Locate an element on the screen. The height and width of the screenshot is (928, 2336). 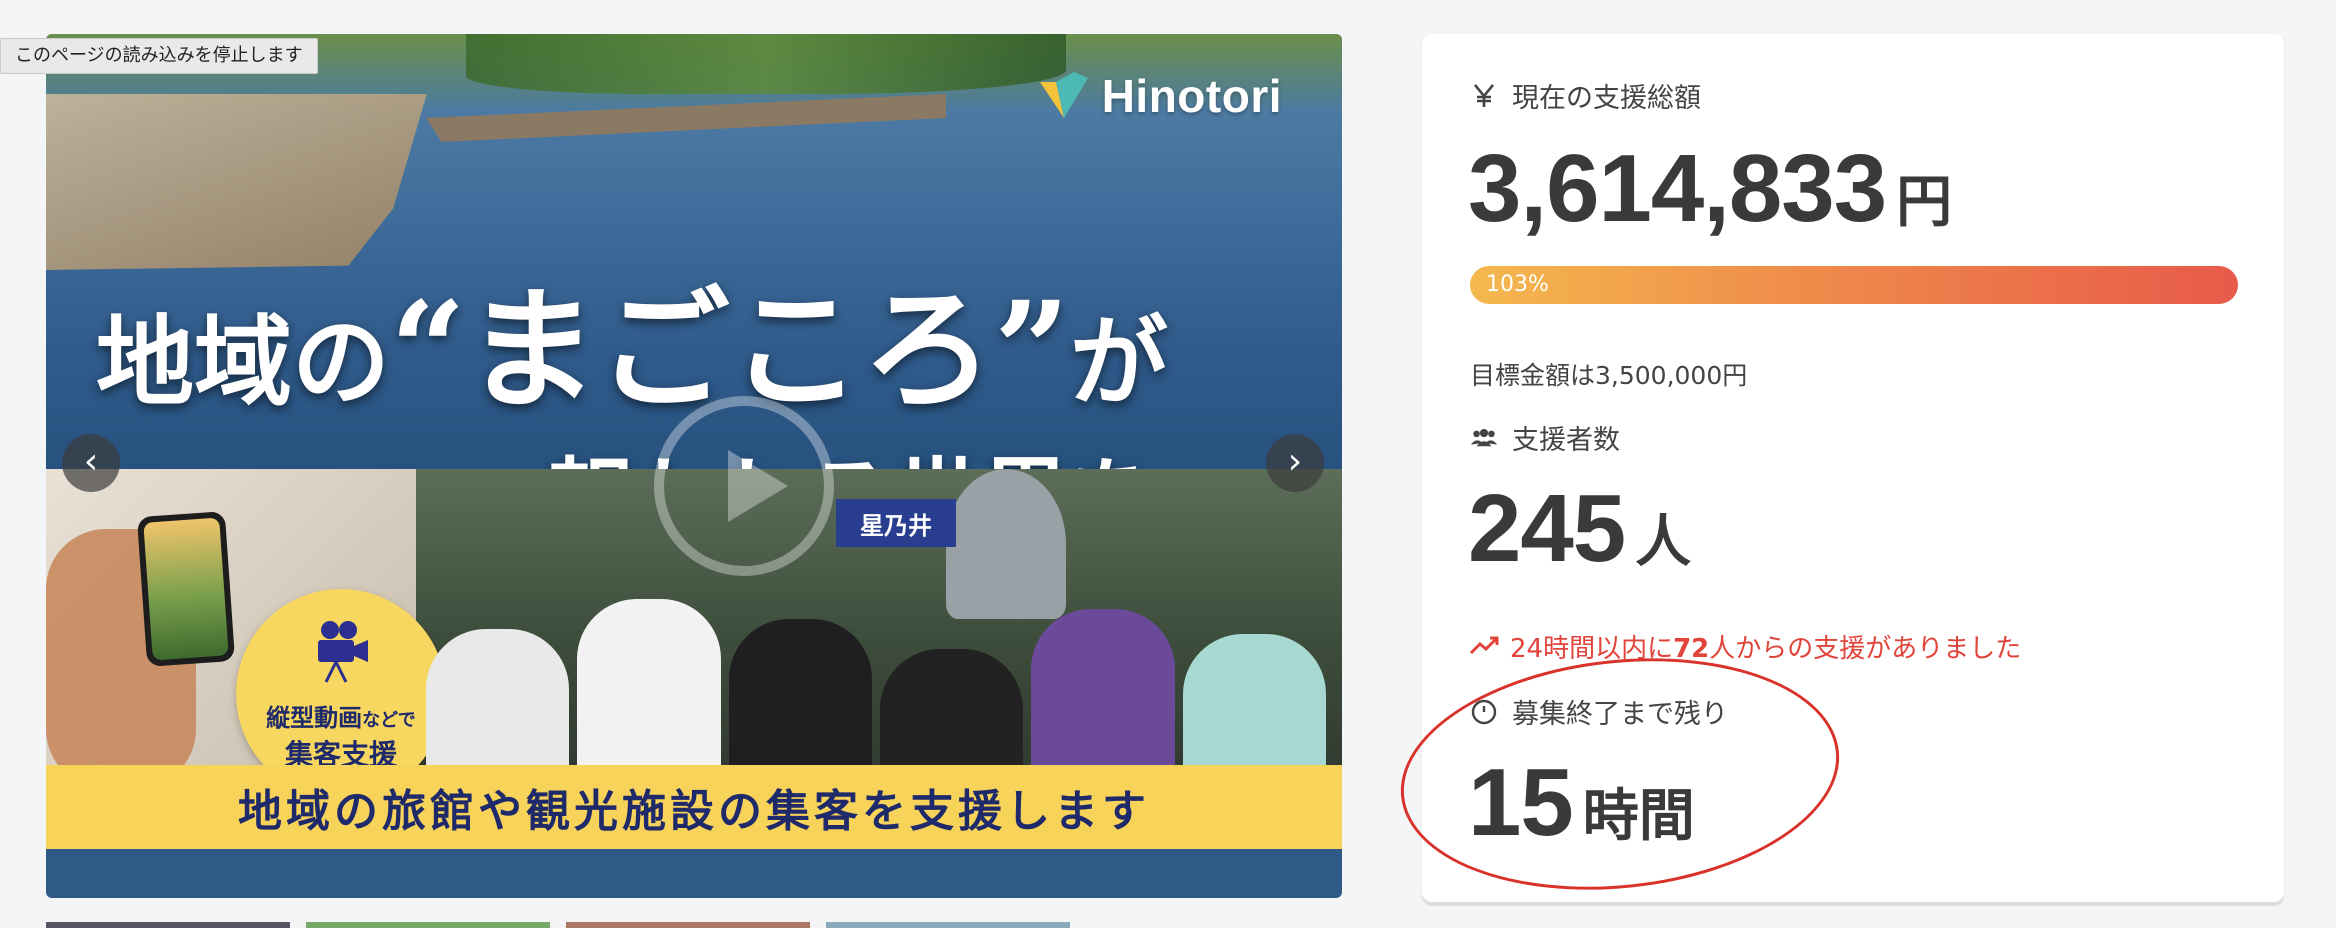
banner-text: 地域の旅館や観光施設の集客を支援します is located at coordinates (694, 811).